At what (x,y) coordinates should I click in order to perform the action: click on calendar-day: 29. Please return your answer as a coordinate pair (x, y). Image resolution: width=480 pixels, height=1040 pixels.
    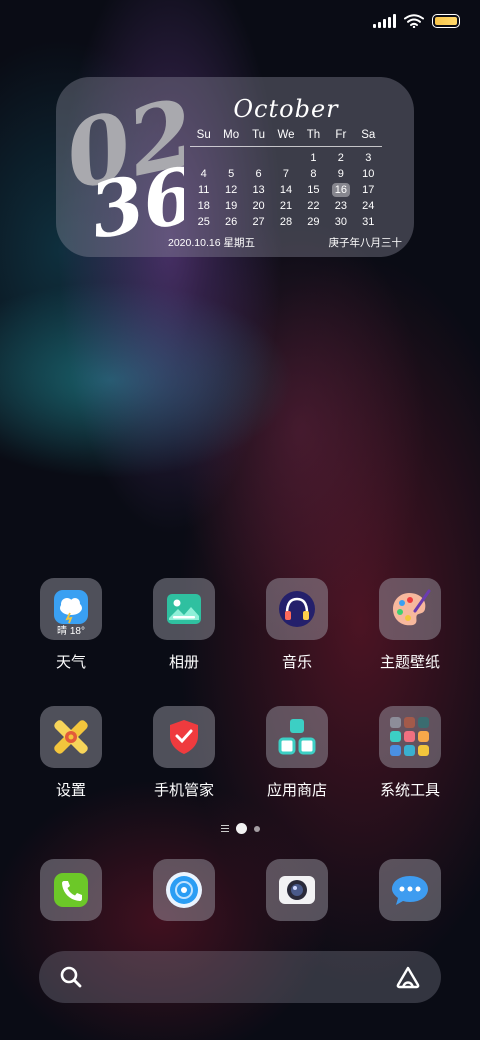
    Looking at the image, I should click on (313, 222).